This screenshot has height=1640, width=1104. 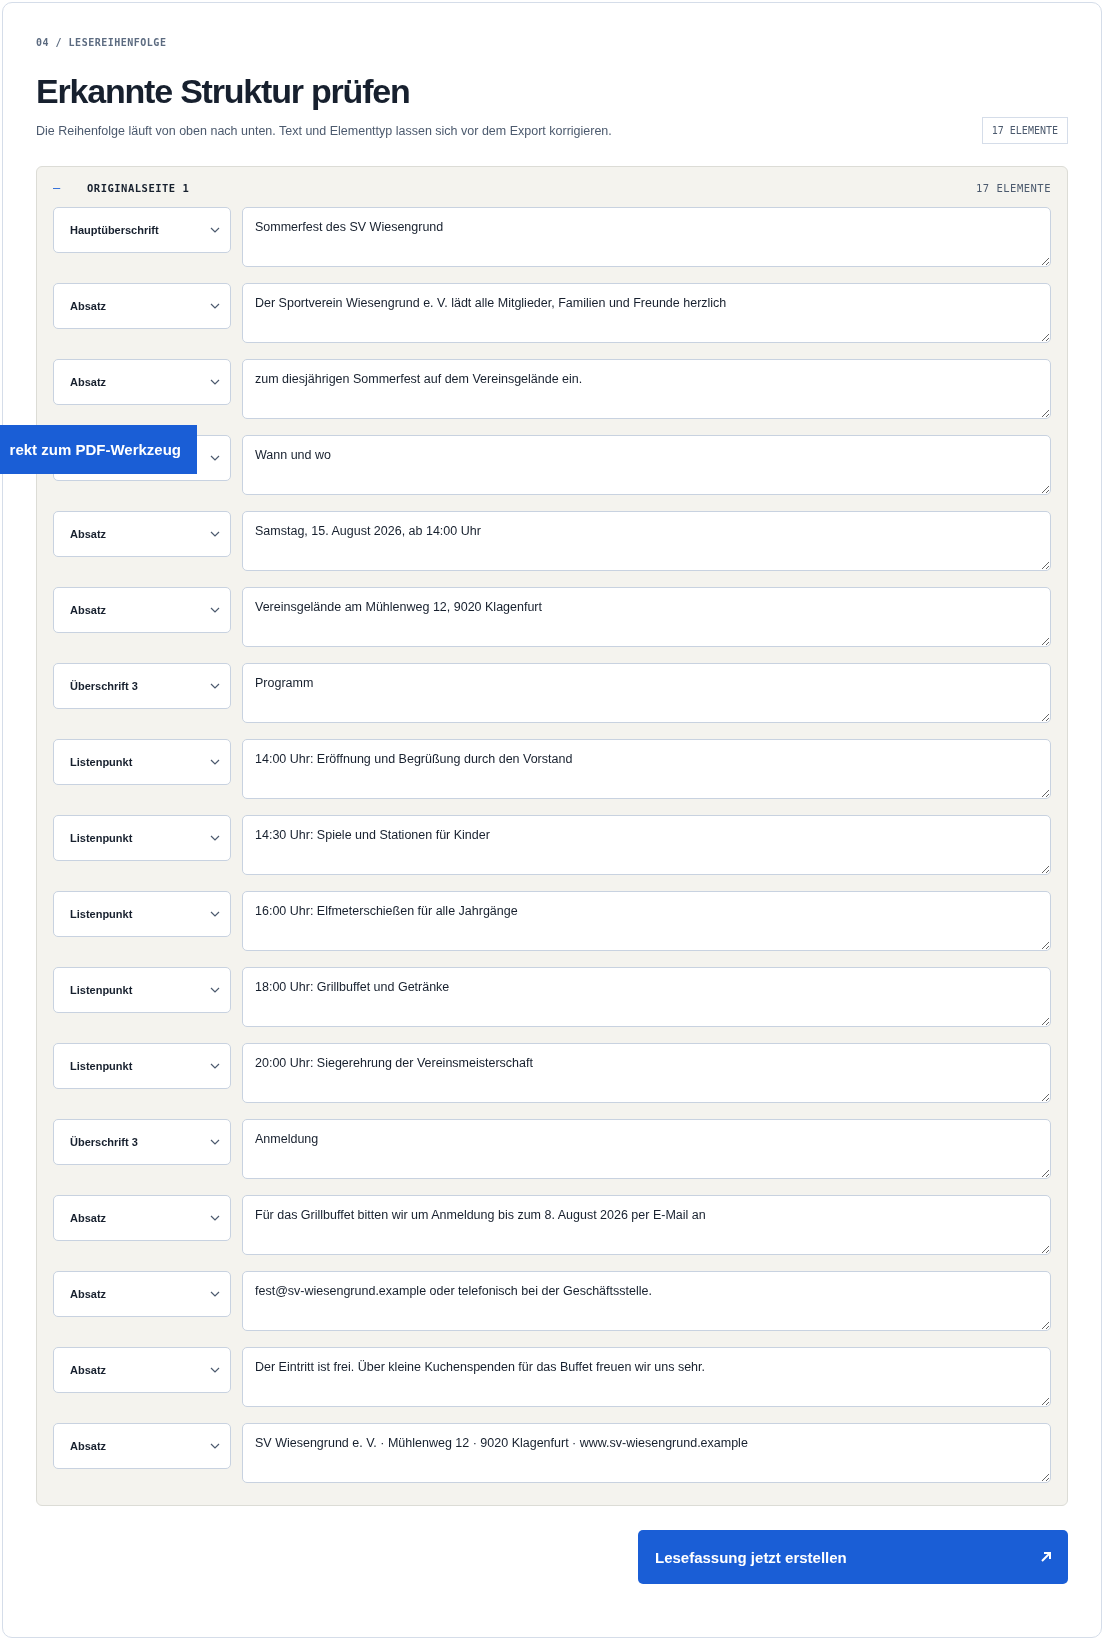 What do you see at coordinates (646, 1073) in the screenshot?
I see `element-text-field: 20:00 Uhr: Siegerehrung der Vereinsmeisterschaft` at bounding box center [646, 1073].